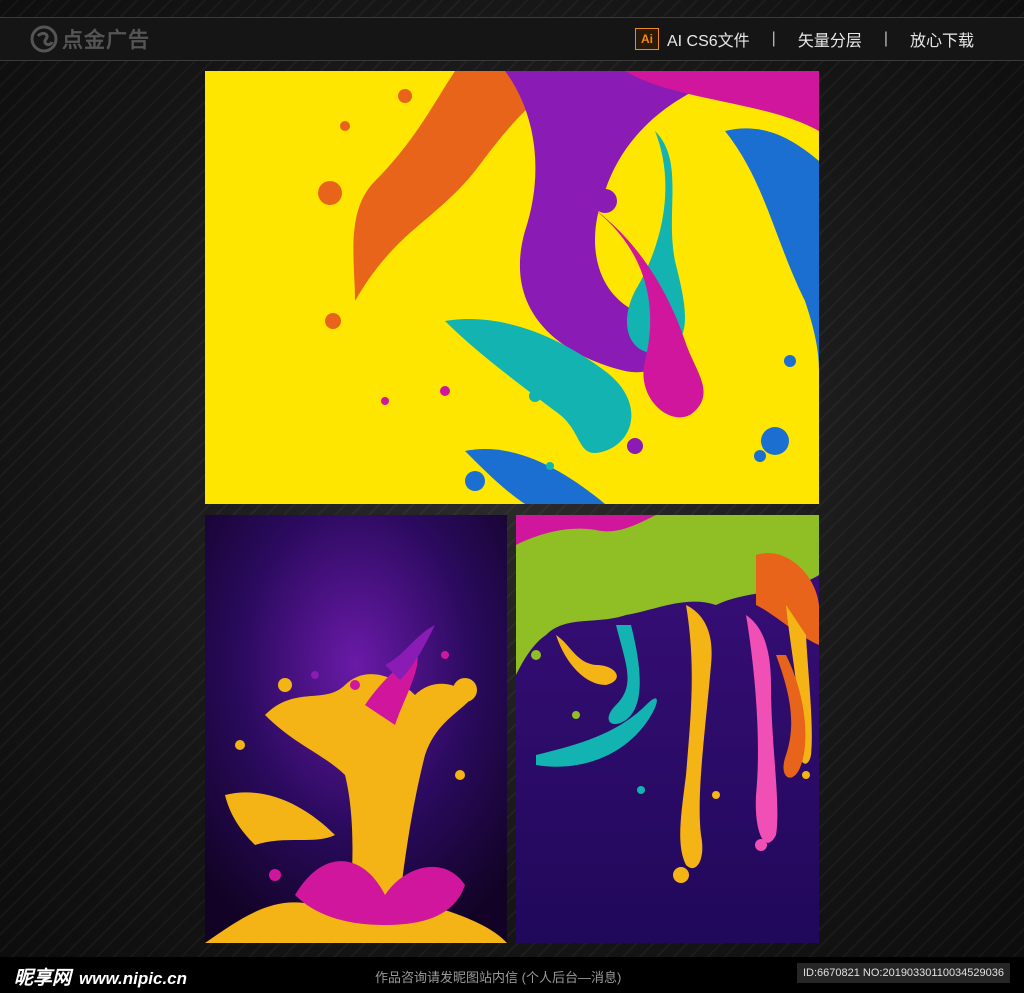  Describe the element at coordinates (106, 40) in the screenshot. I see `logo-text: 点金广告` at that location.